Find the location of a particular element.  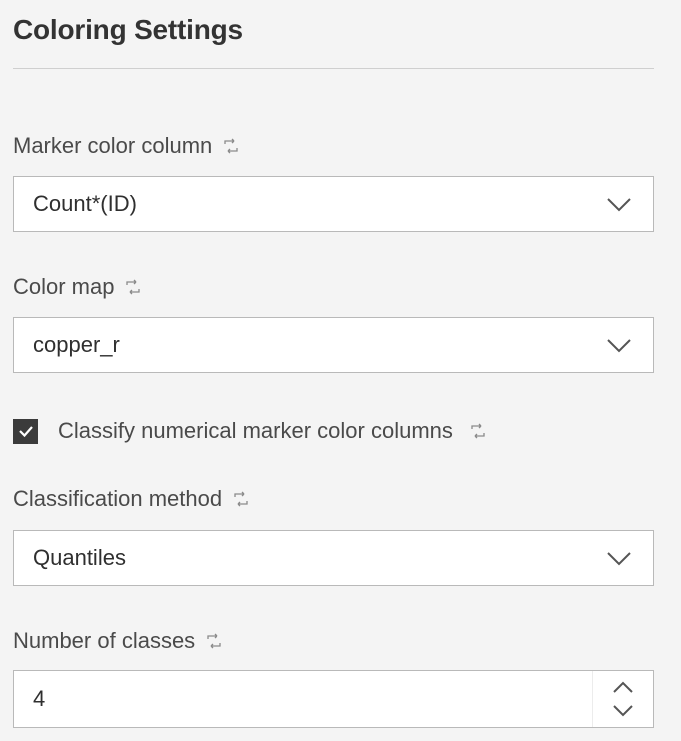

color-map-value: copper_r is located at coordinates (76, 344).